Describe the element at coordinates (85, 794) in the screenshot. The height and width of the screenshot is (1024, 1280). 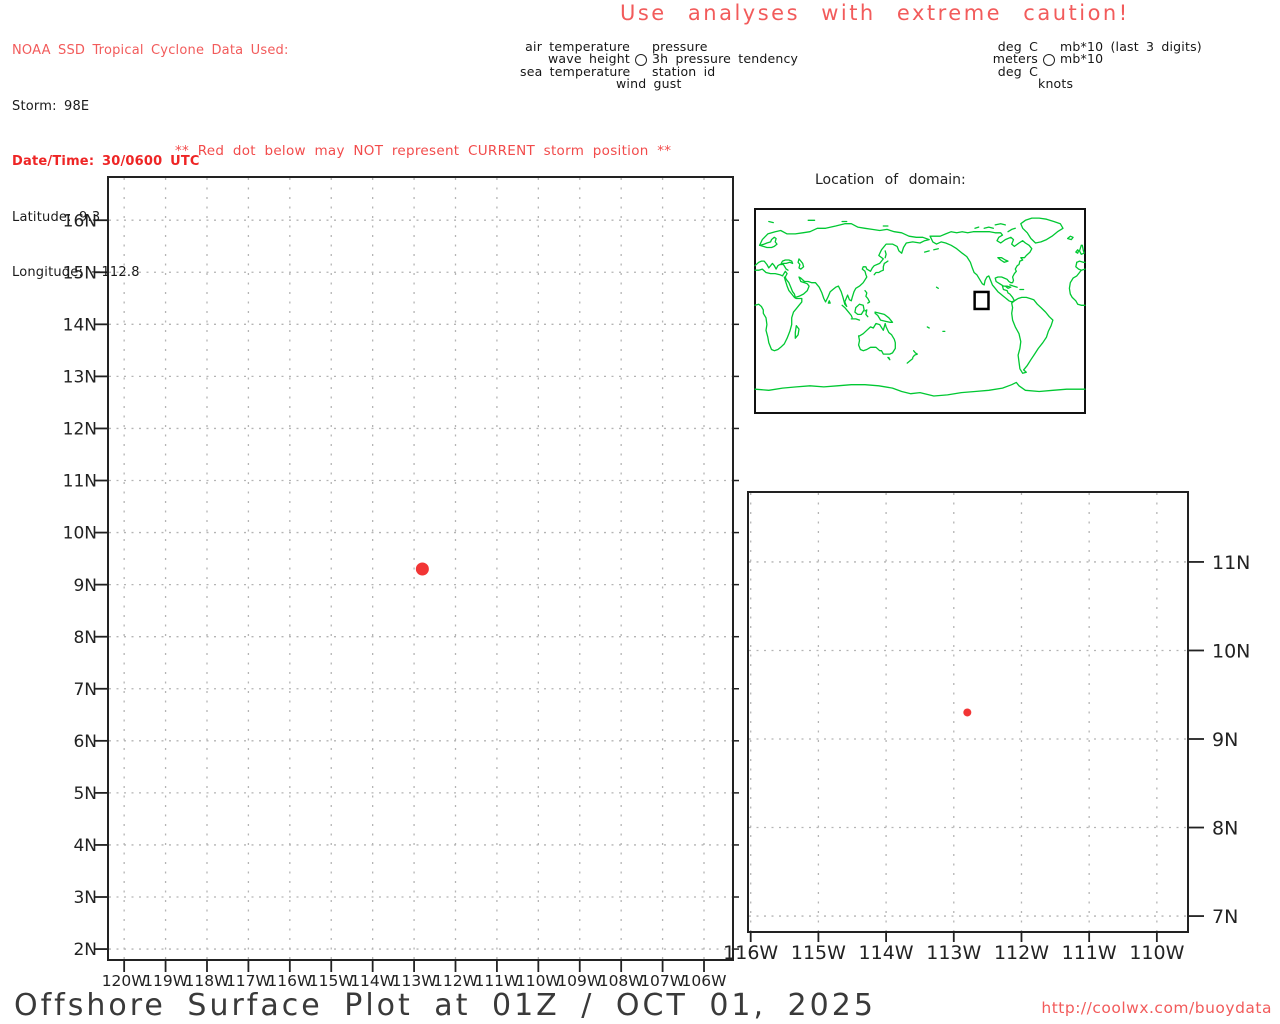
I see `main_plot-y-tick-label: 5N` at that location.